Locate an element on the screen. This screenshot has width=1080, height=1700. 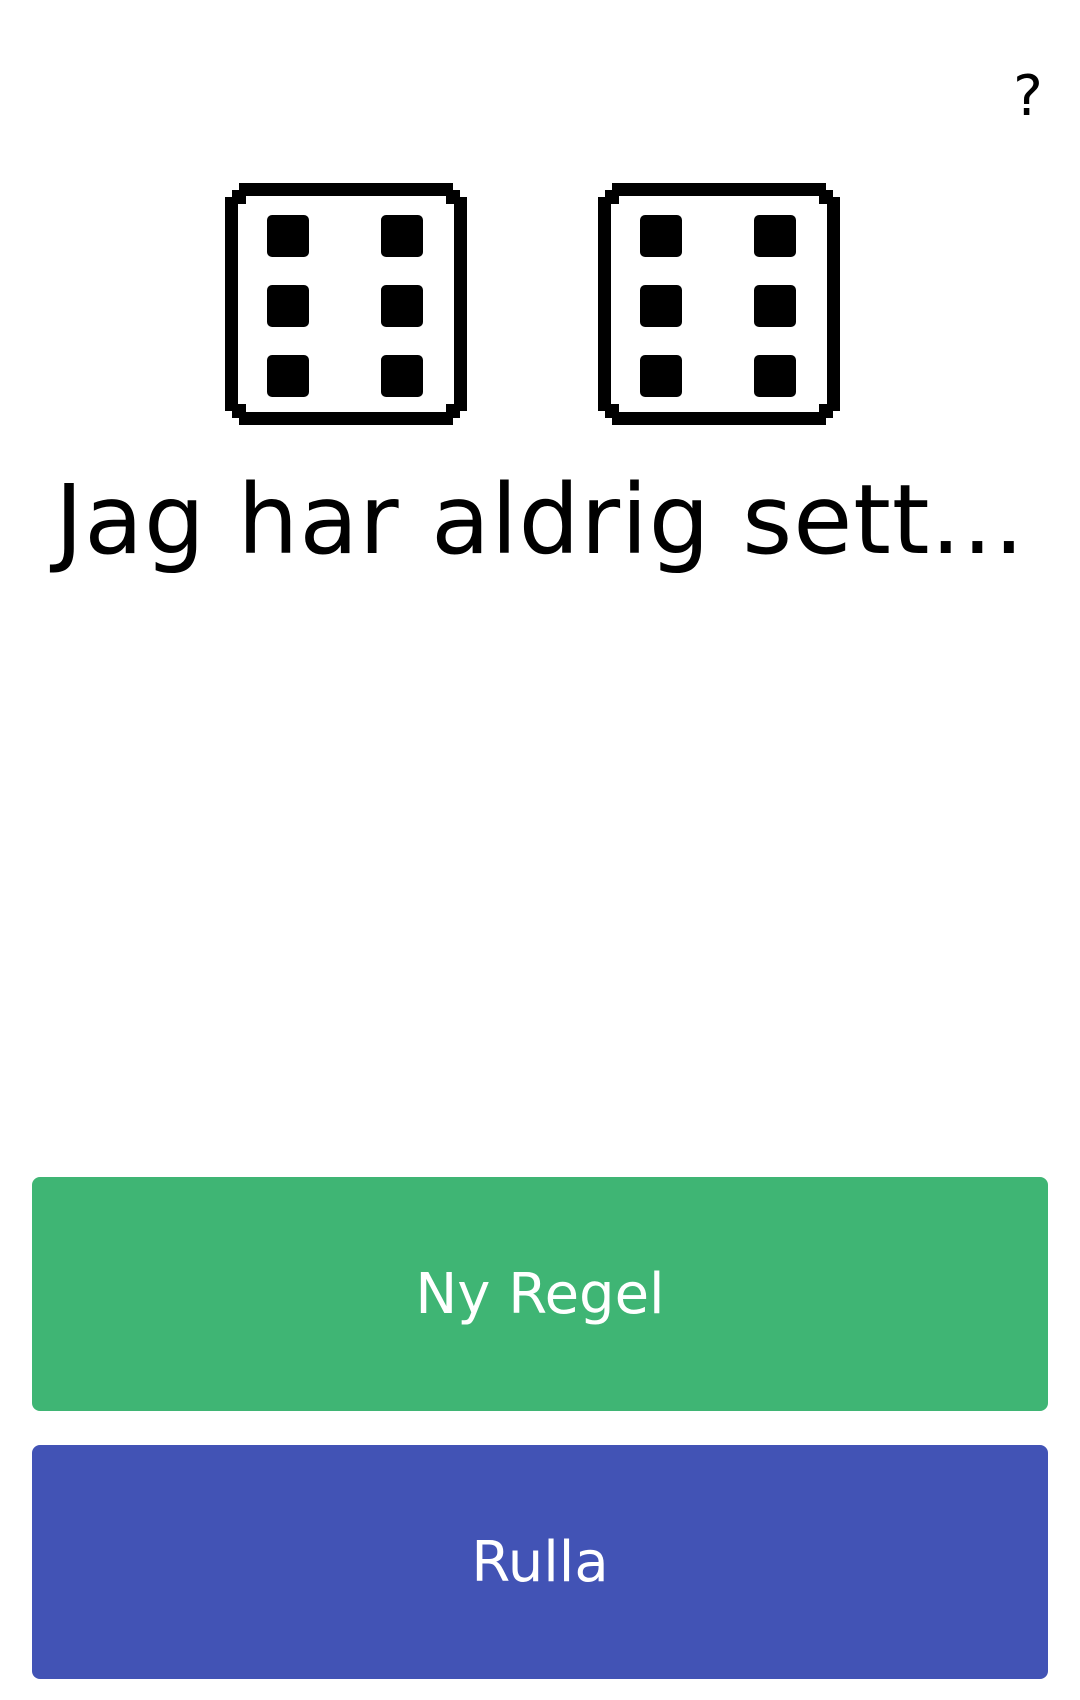
roll-button-label: Rulla is located at coordinates (540, 1562).